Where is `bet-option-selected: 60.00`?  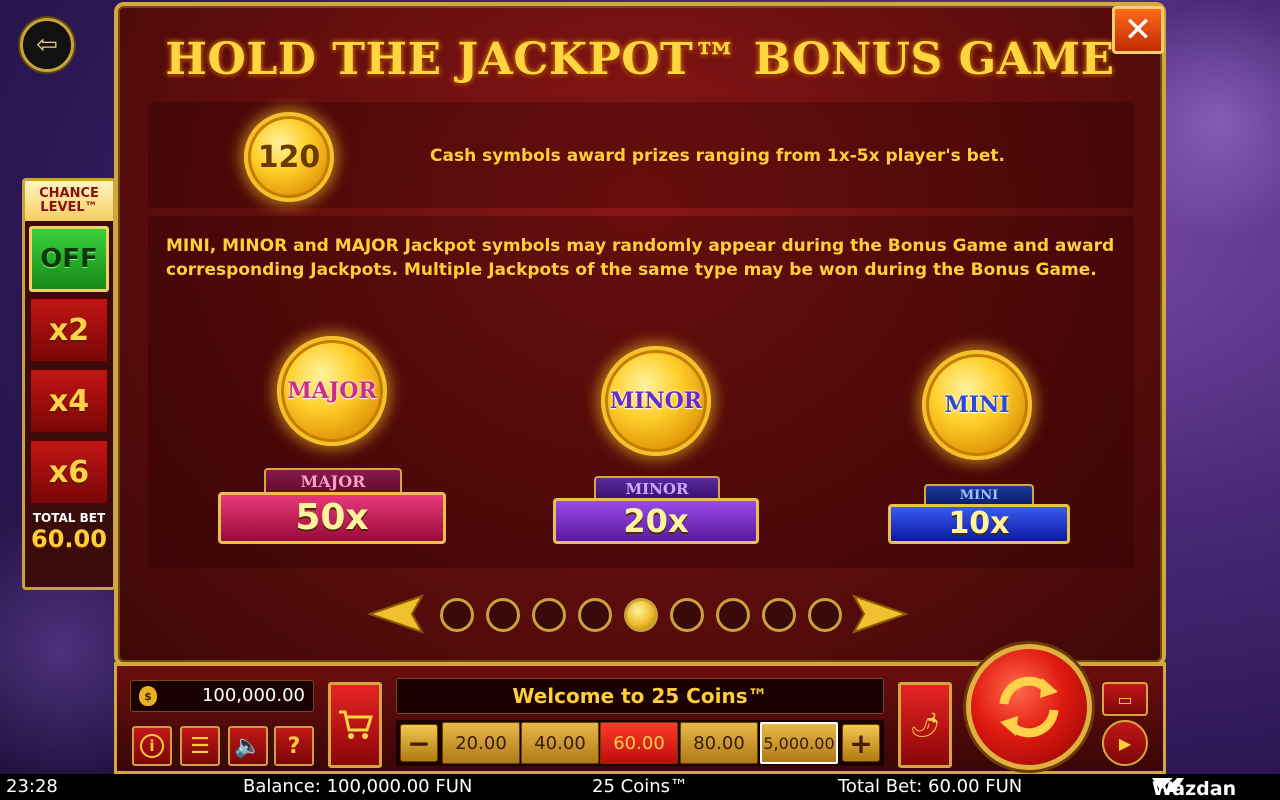 bet-option-selected: 60.00 is located at coordinates (639, 743).